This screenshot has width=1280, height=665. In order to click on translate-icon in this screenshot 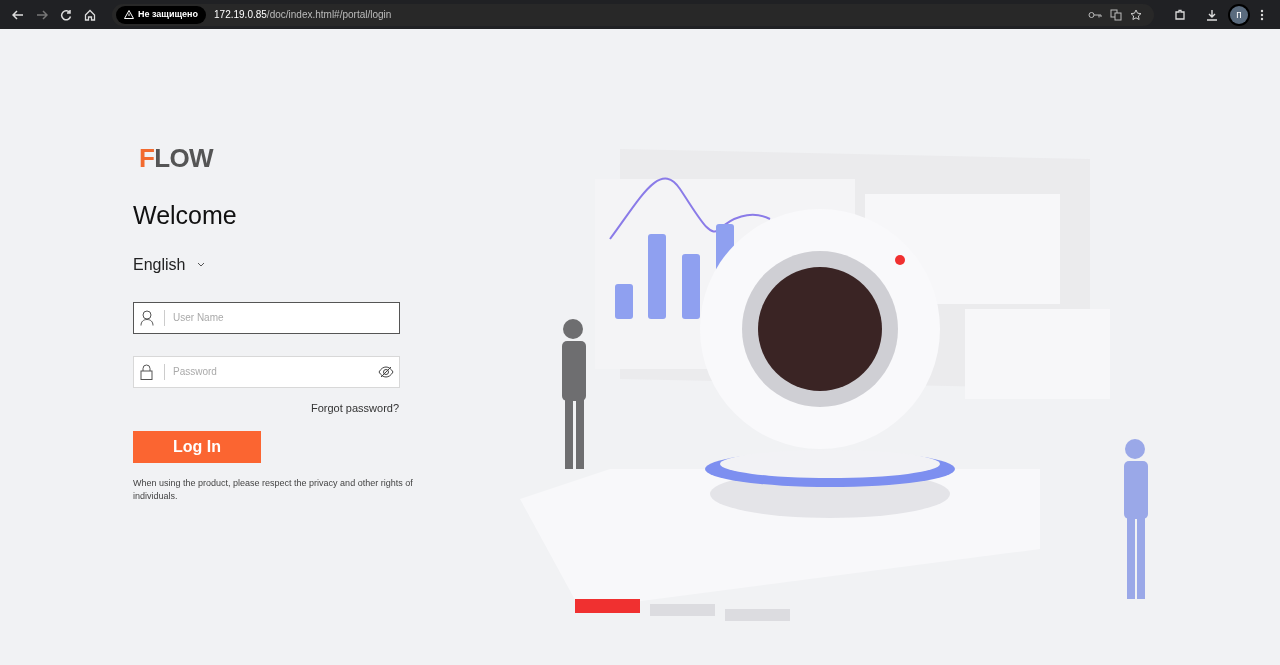, I will do `click(1116, 14)`.